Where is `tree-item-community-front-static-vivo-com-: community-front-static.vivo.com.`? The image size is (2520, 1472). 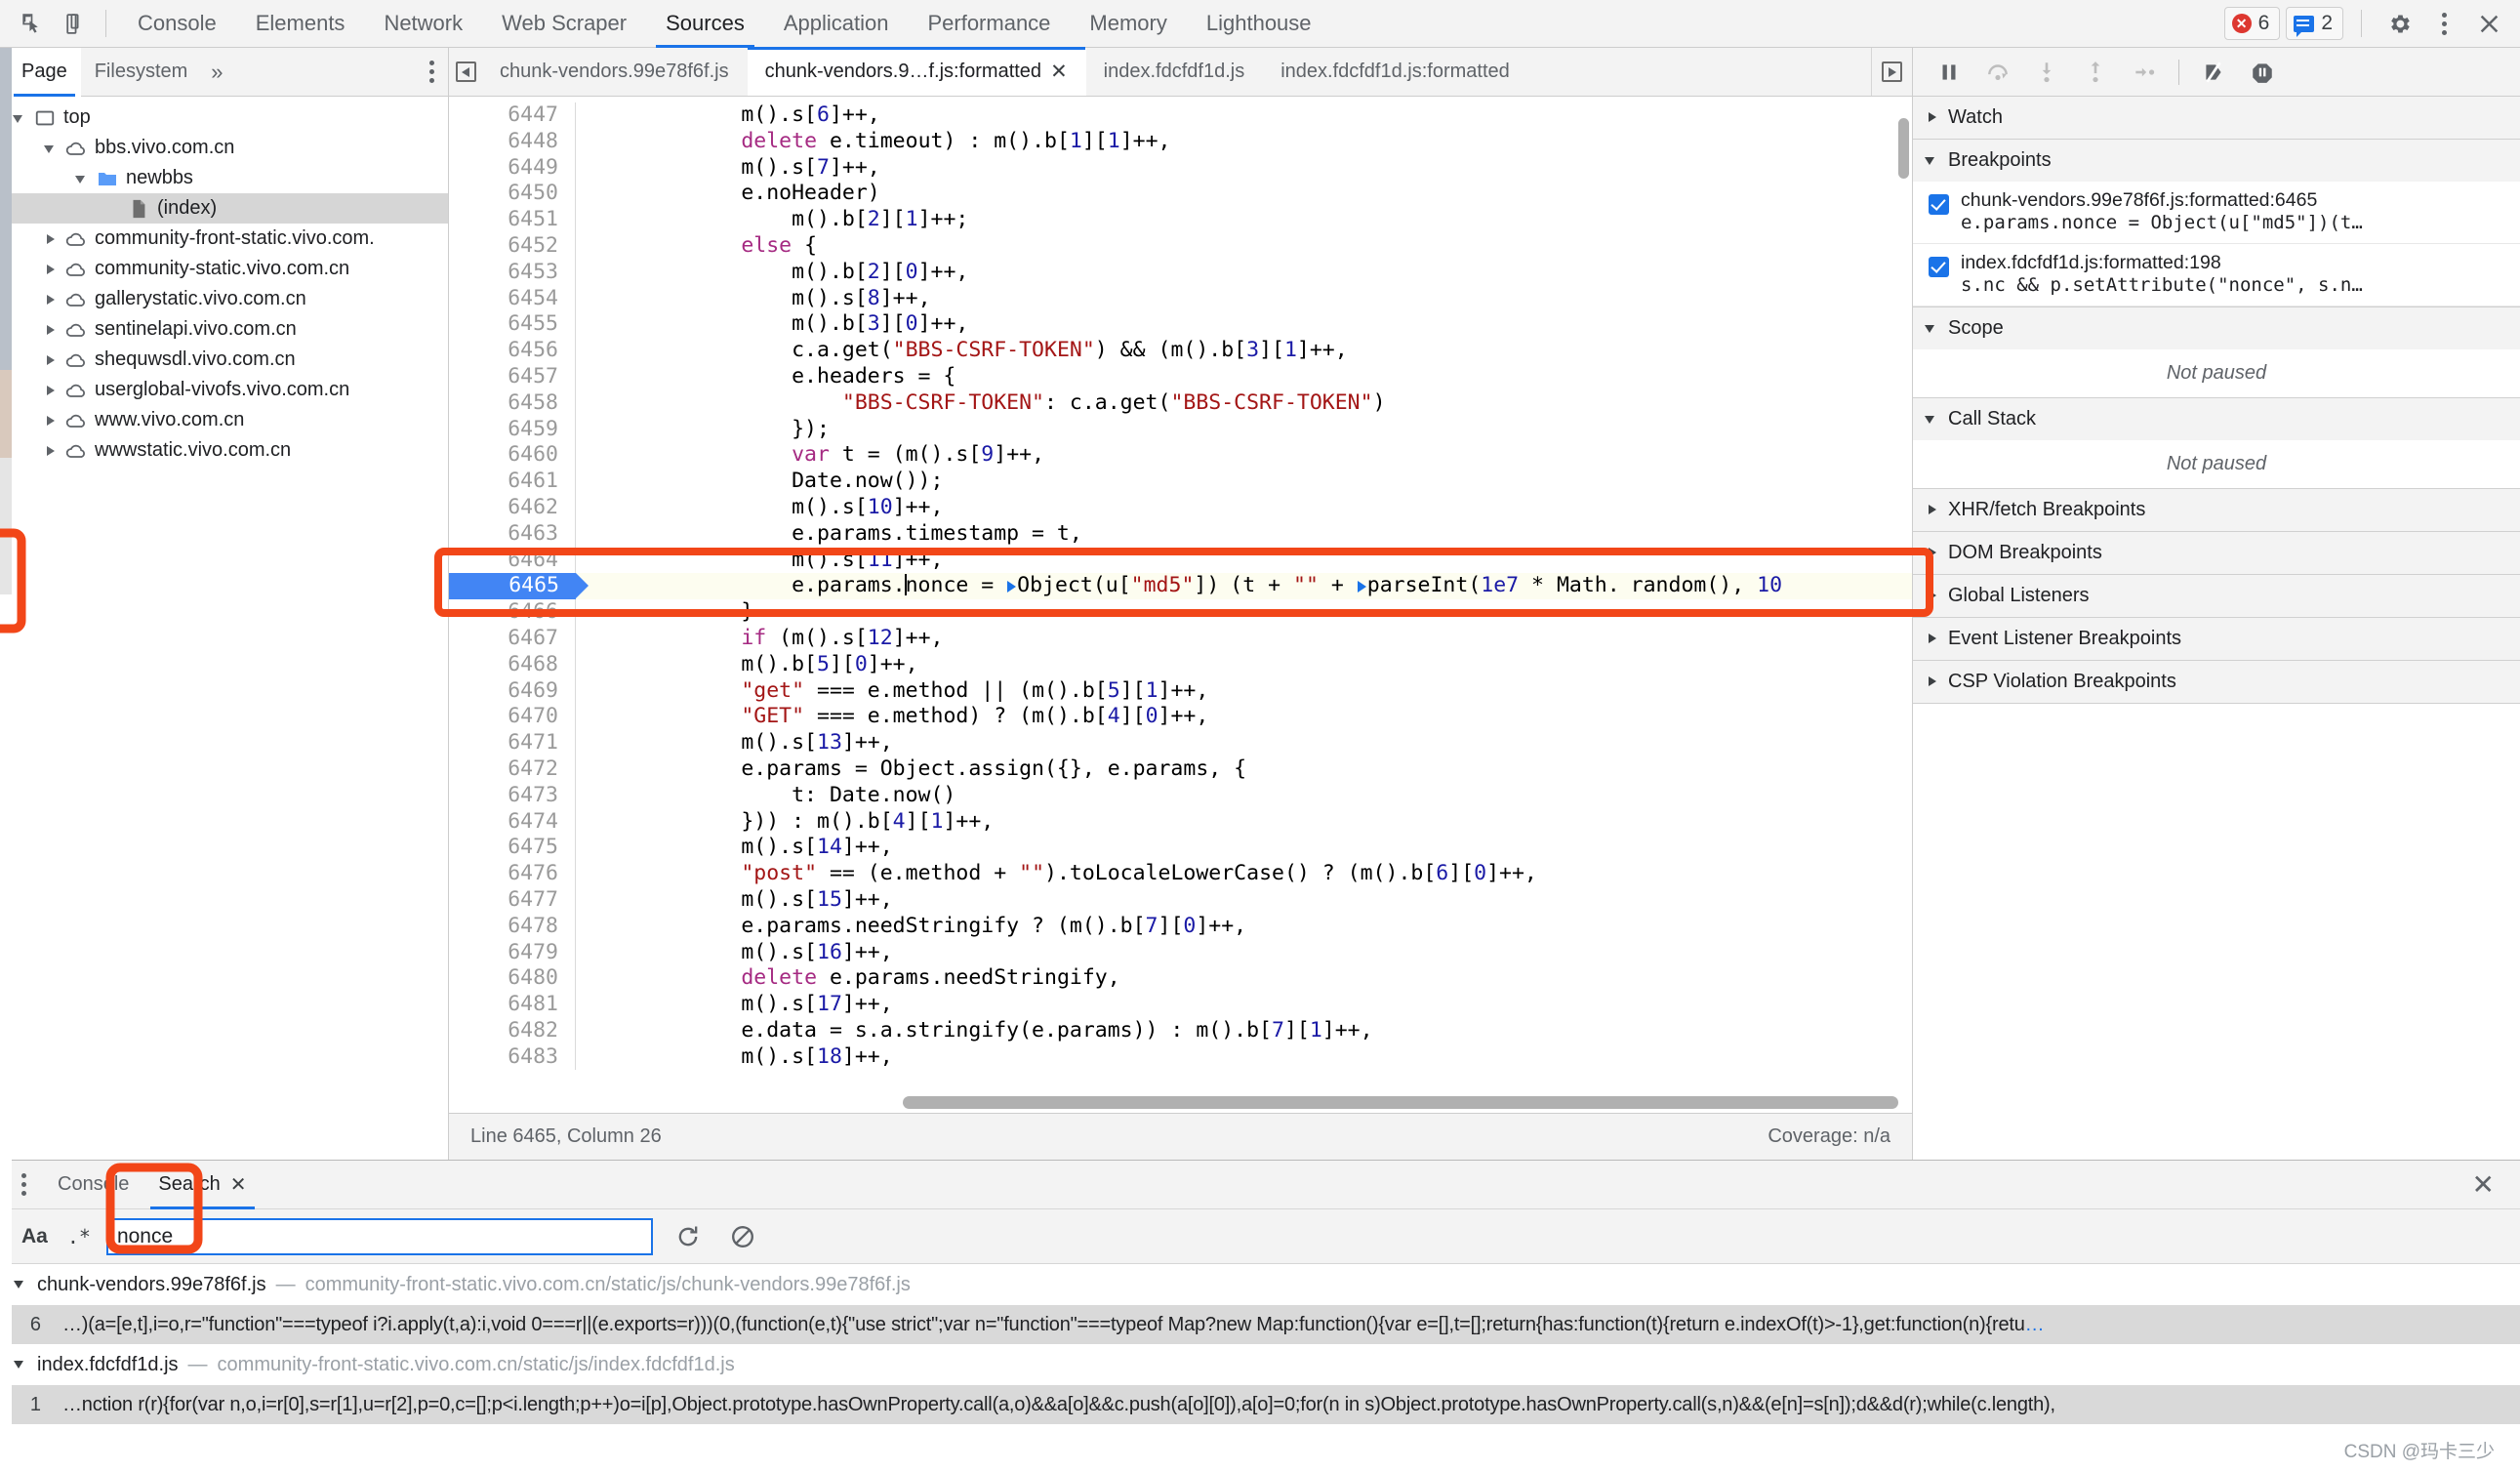
tree-item-community-front-static-vivo-com-: community-front-static.vivo.com. is located at coordinates (224, 239).